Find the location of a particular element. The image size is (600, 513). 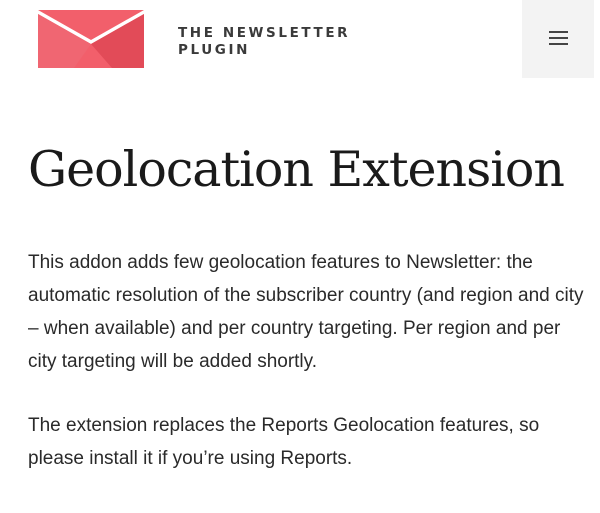

site-logo-link is located at coordinates (91, 39).